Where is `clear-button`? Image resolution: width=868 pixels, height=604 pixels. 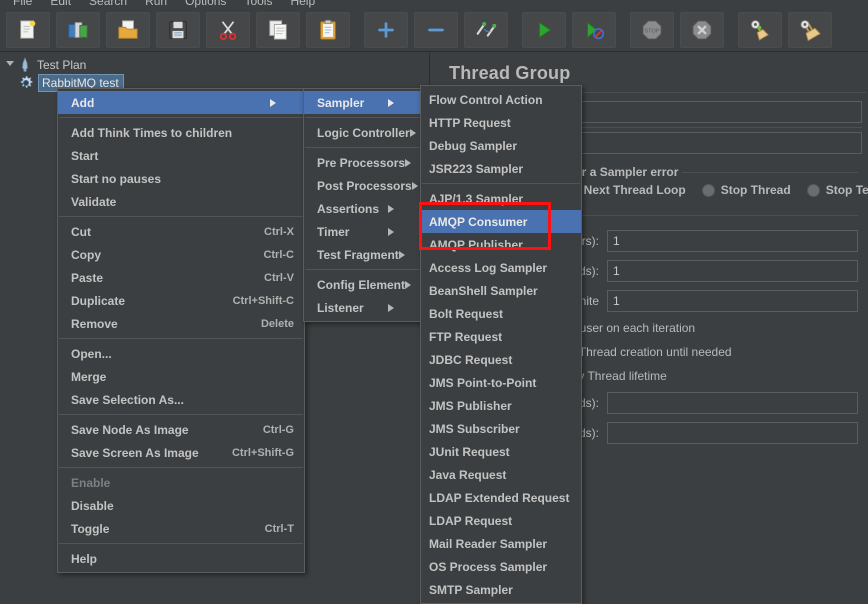
clear-button is located at coordinates (760, 29).